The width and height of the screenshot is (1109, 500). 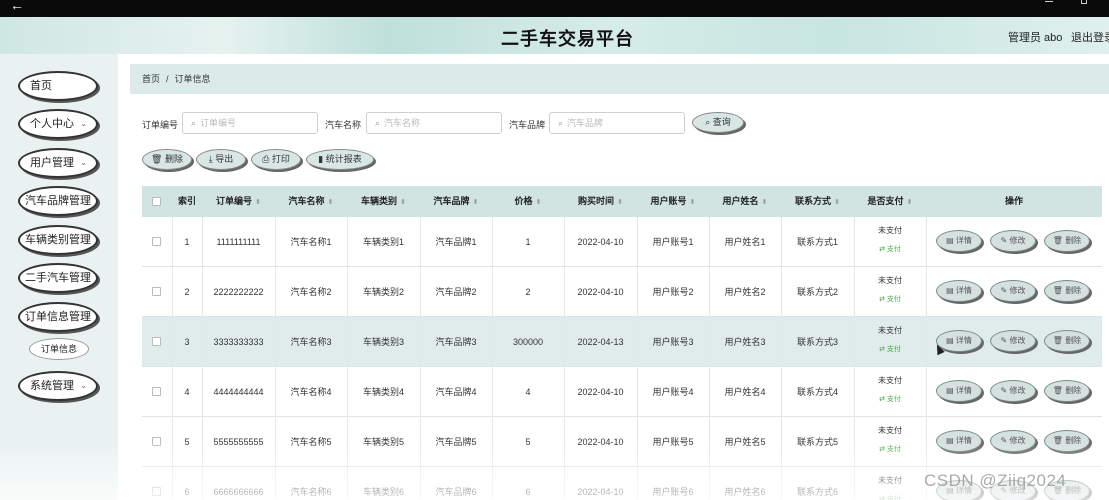 What do you see at coordinates (745, 342) in the screenshot?
I see `cell-uname: 用户姓名3` at bounding box center [745, 342].